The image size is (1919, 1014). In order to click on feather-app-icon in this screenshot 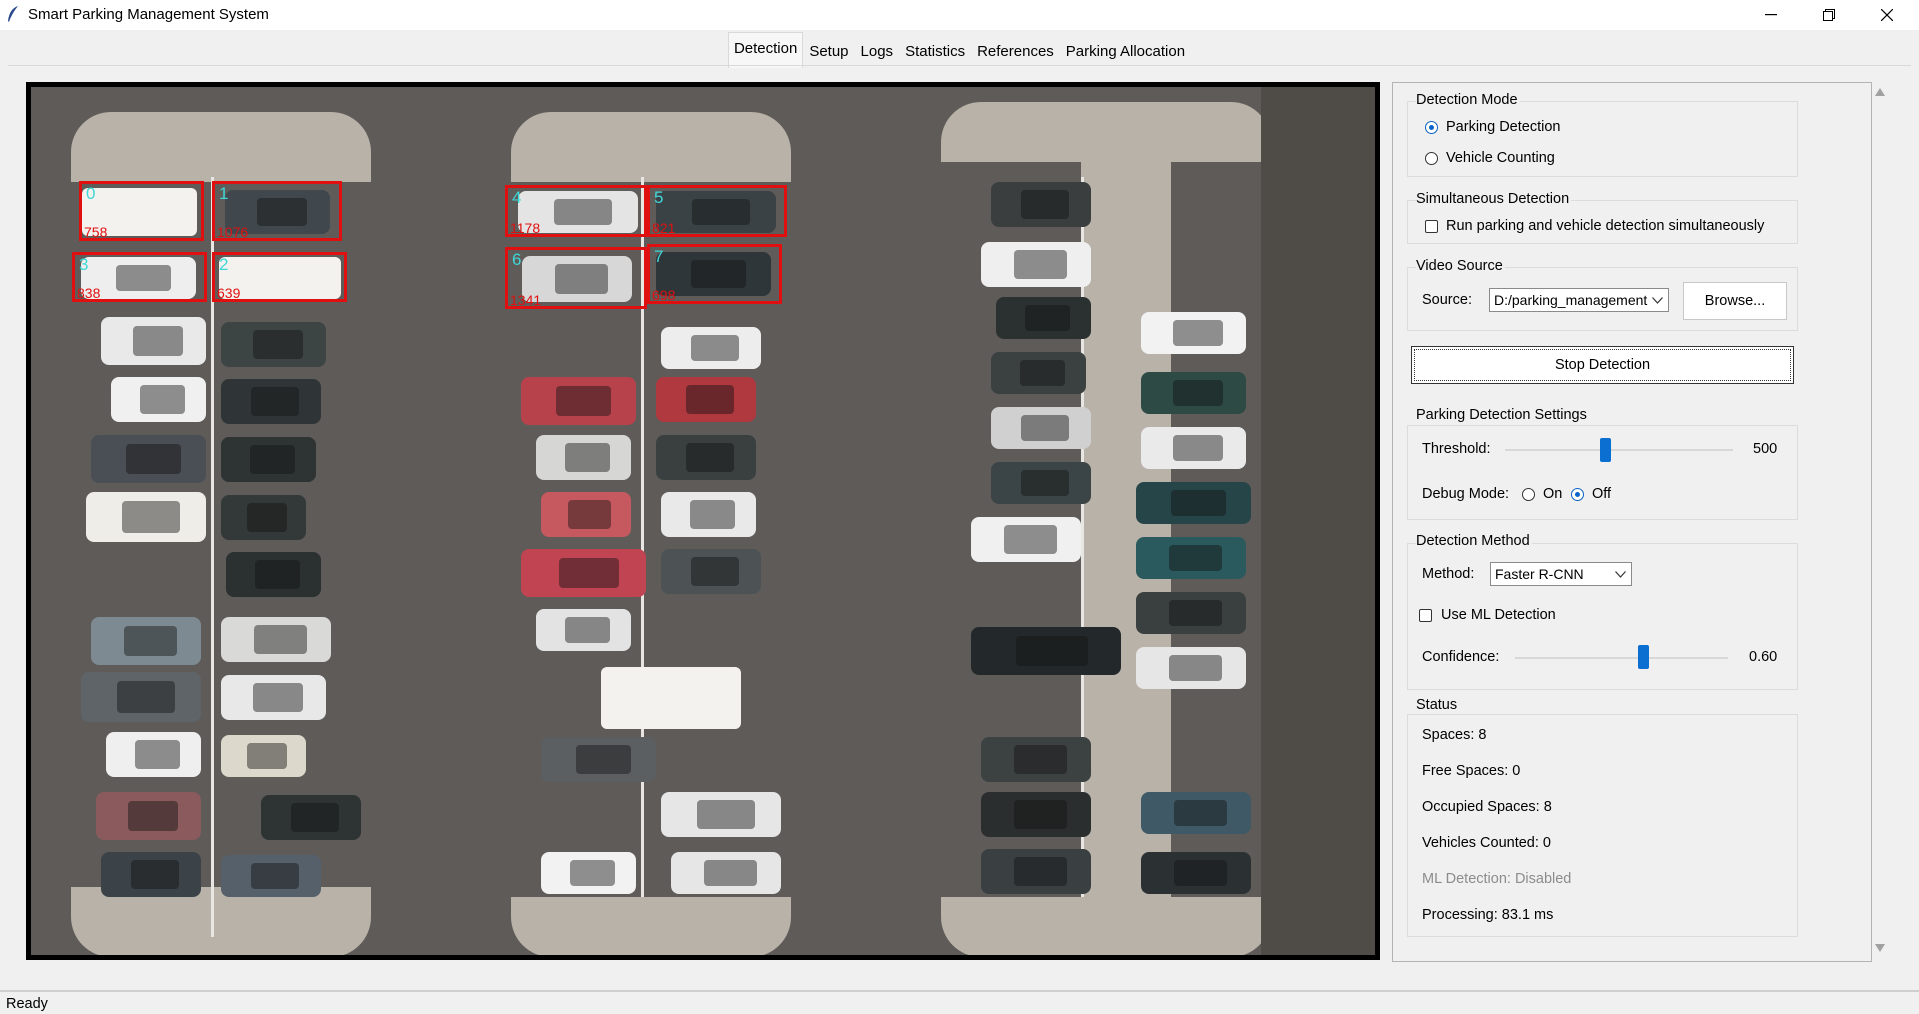, I will do `click(13, 14)`.